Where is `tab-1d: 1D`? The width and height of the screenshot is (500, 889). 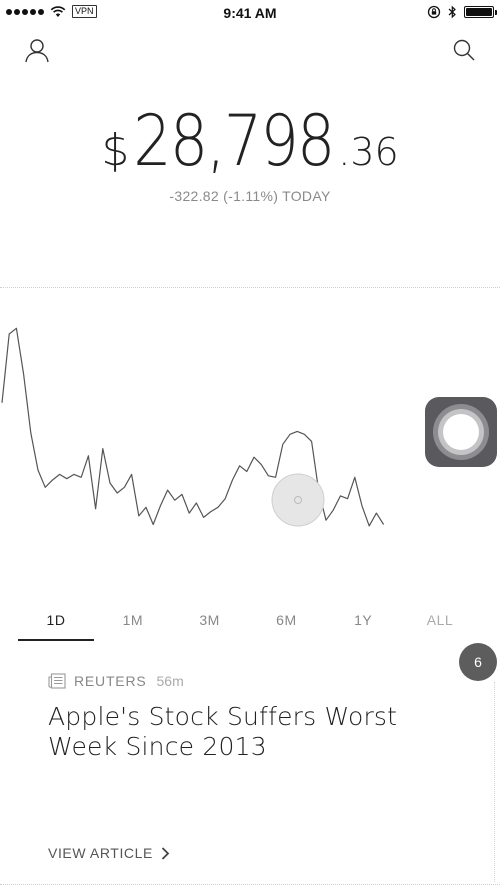 tab-1d: 1D is located at coordinates (56, 626).